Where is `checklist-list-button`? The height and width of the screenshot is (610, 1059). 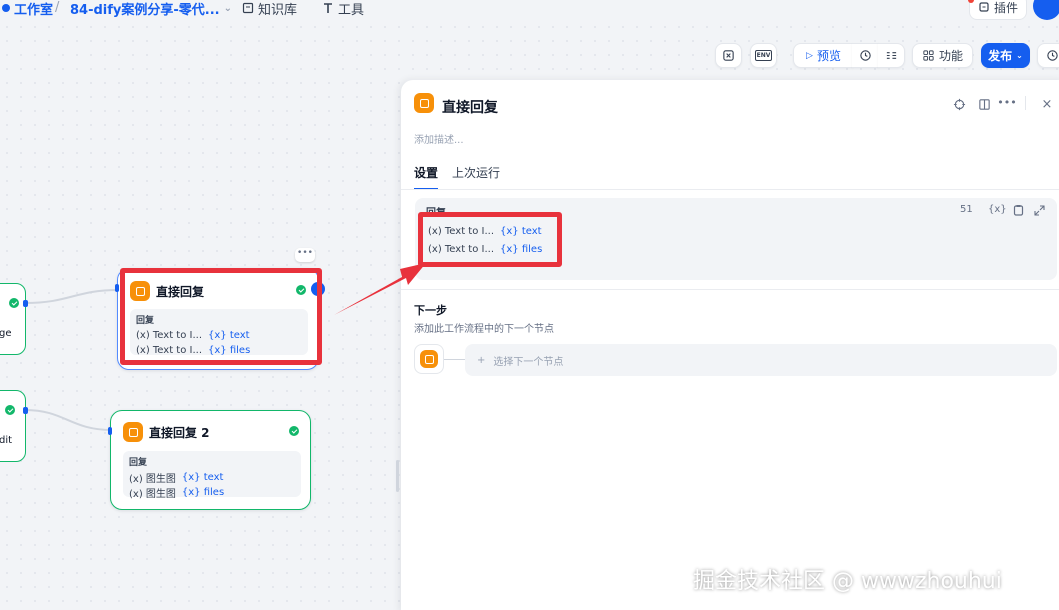
checklist-list-button is located at coordinates (891, 55).